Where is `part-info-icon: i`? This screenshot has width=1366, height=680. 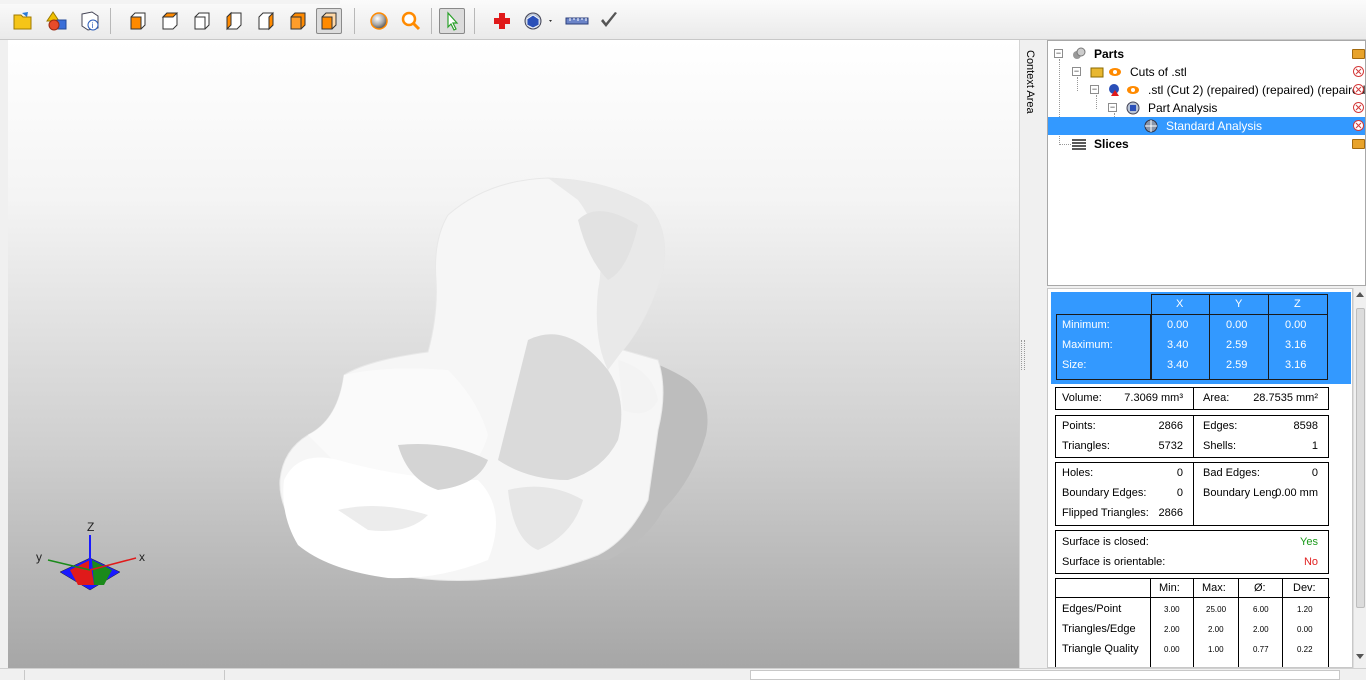
part-info-icon: i is located at coordinates (90, 21).